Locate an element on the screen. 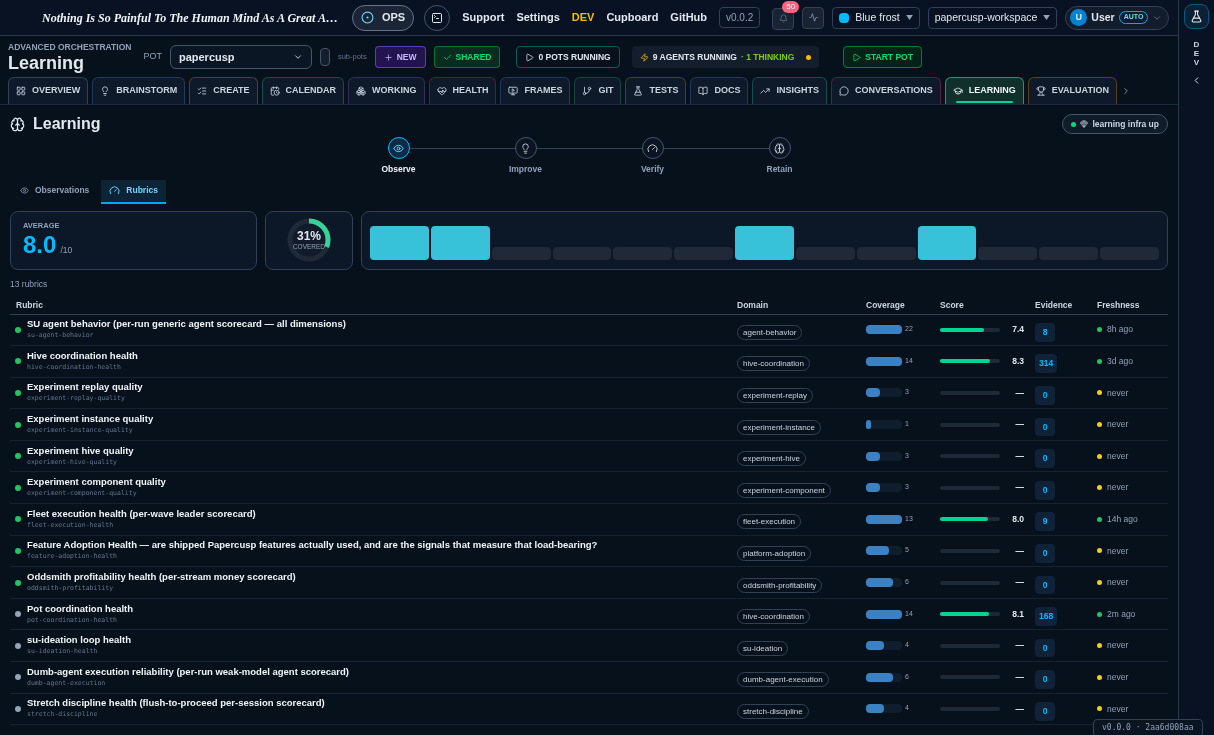 This screenshot has width=1214, height=735. nav-link: Settings is located at coordinates (538, 17).